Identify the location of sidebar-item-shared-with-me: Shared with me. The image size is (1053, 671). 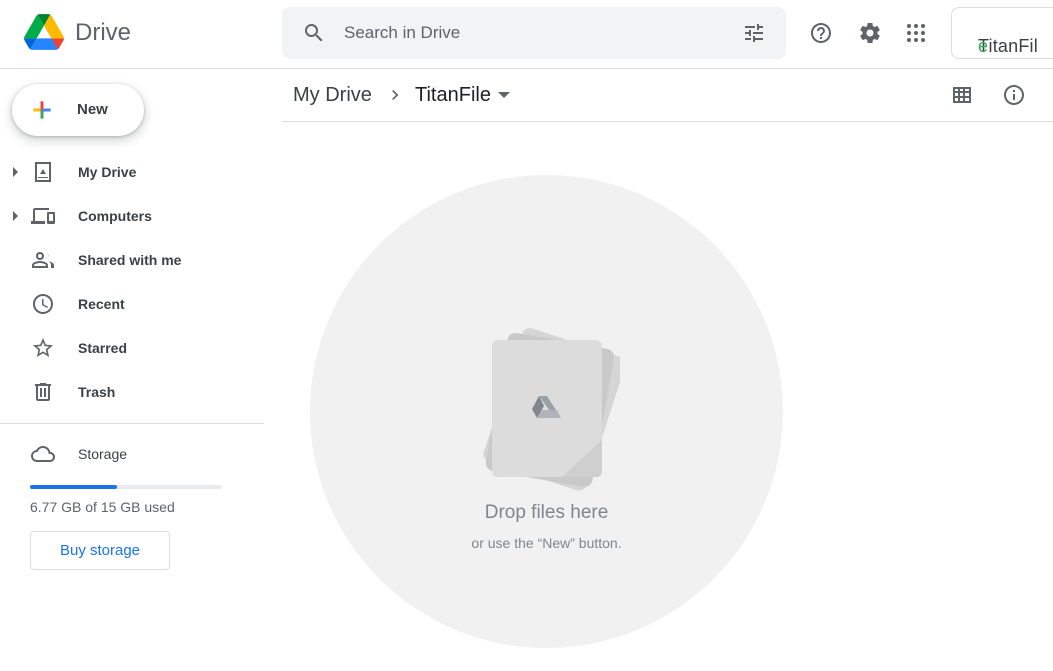
(132, 260).